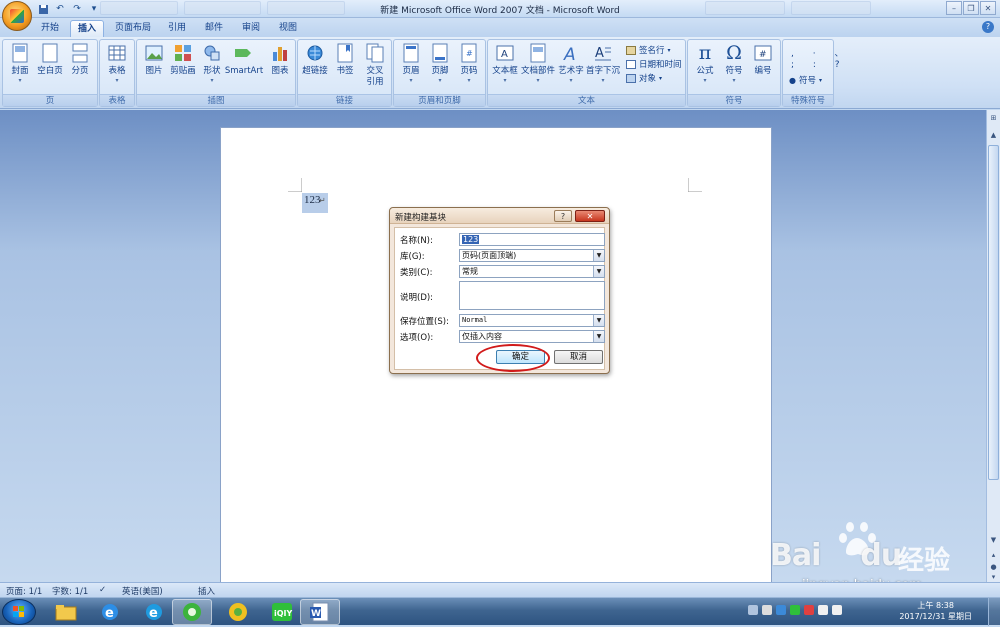 Image resolution: width=1000 pixels, height=627 pixels. Describe the element at coordinates (836, 555) in the screenshot. I see `watermark-brand: Bai du` at that location.